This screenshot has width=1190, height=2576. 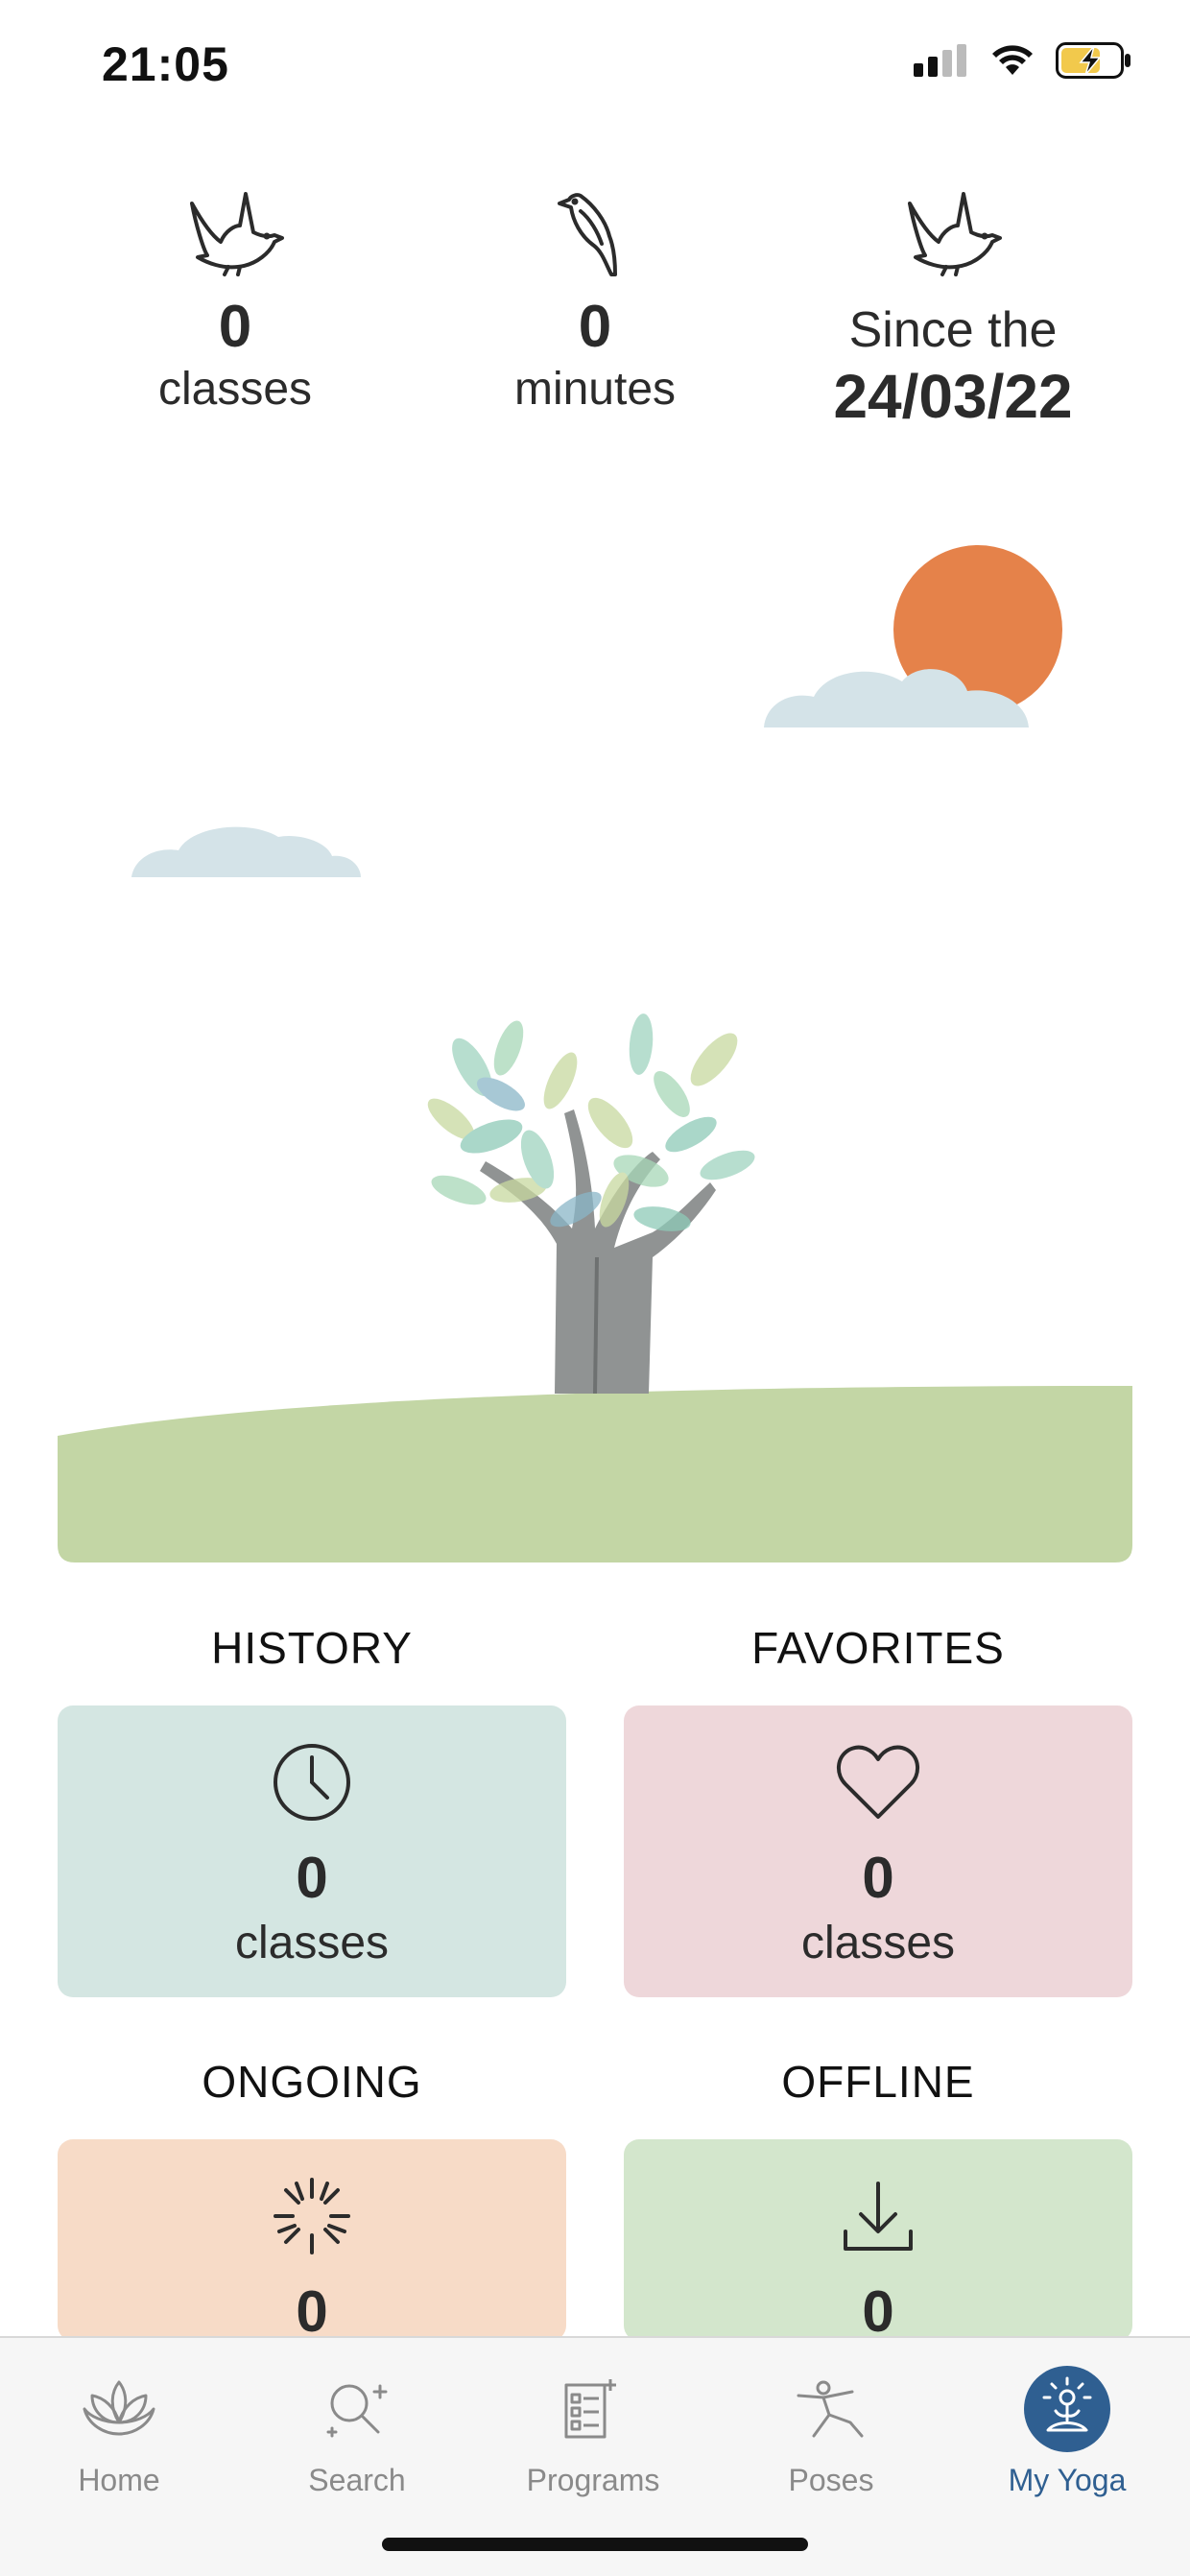 What do you see at coordinates (312, 1943) in the screenshot?
I see `history-label: classes` at bounding box center [312, 1943].